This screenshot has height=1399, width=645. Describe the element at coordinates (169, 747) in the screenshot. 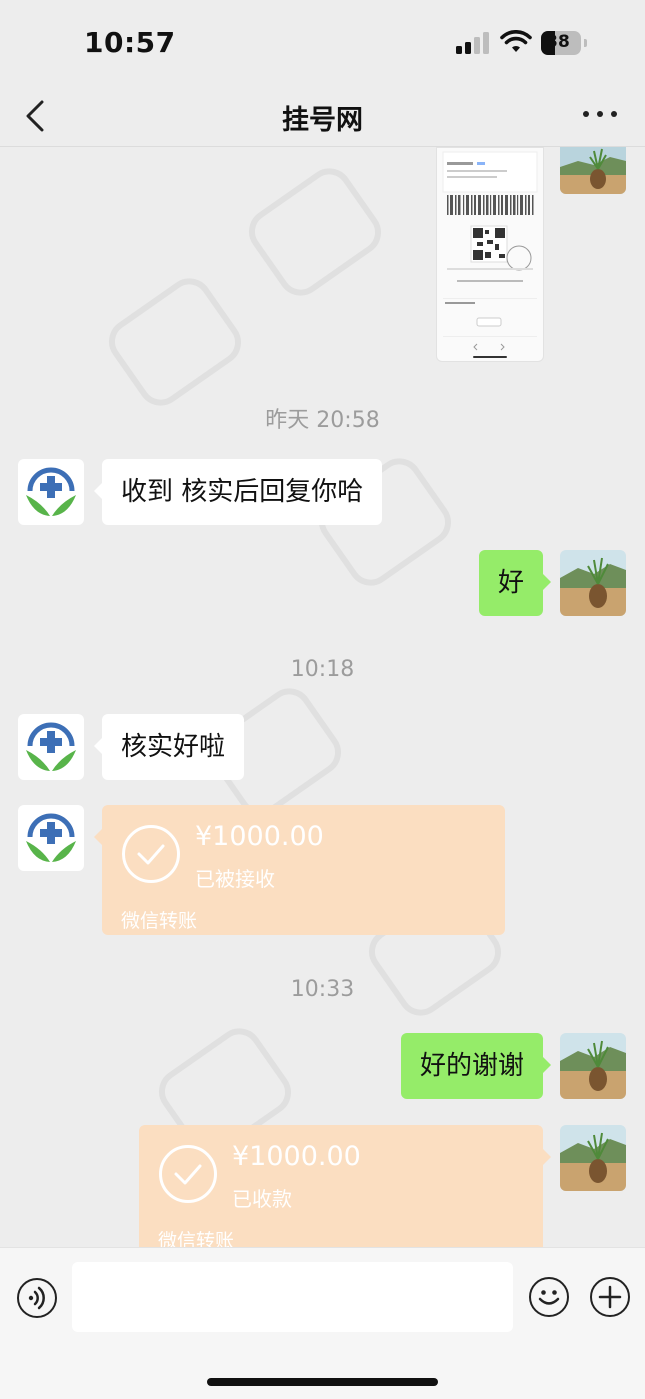

I see `incoming-message: 核实好啦` at that location.